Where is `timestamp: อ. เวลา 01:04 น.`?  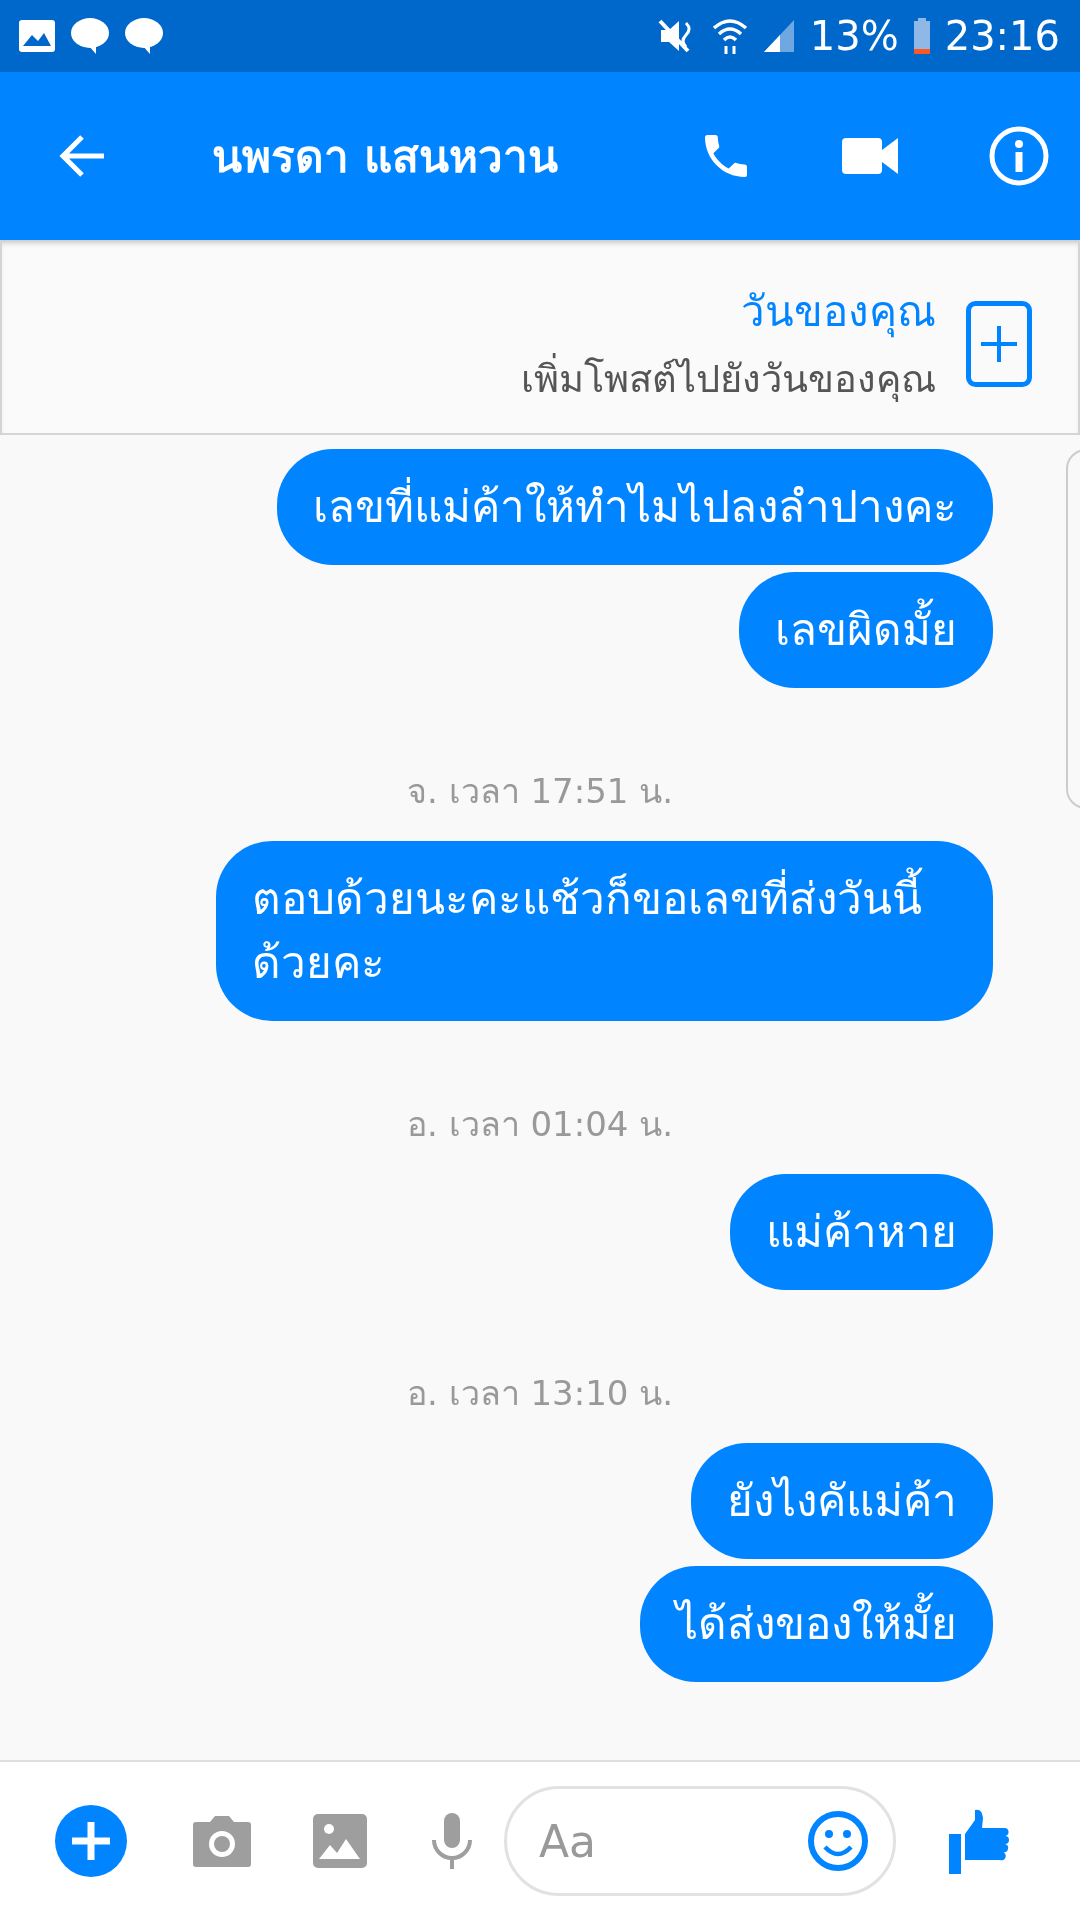 timestamp: อ. เวลา 01:04 น. is located at coordinates (540, 1124).